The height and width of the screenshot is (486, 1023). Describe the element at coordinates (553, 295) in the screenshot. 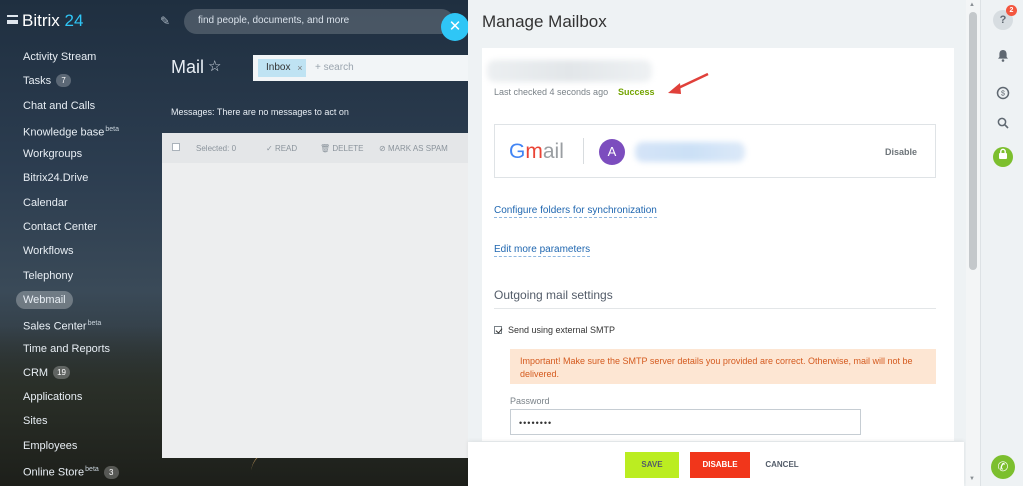

I see `outgoing-section-title: Outgoing mail settings` at that location.